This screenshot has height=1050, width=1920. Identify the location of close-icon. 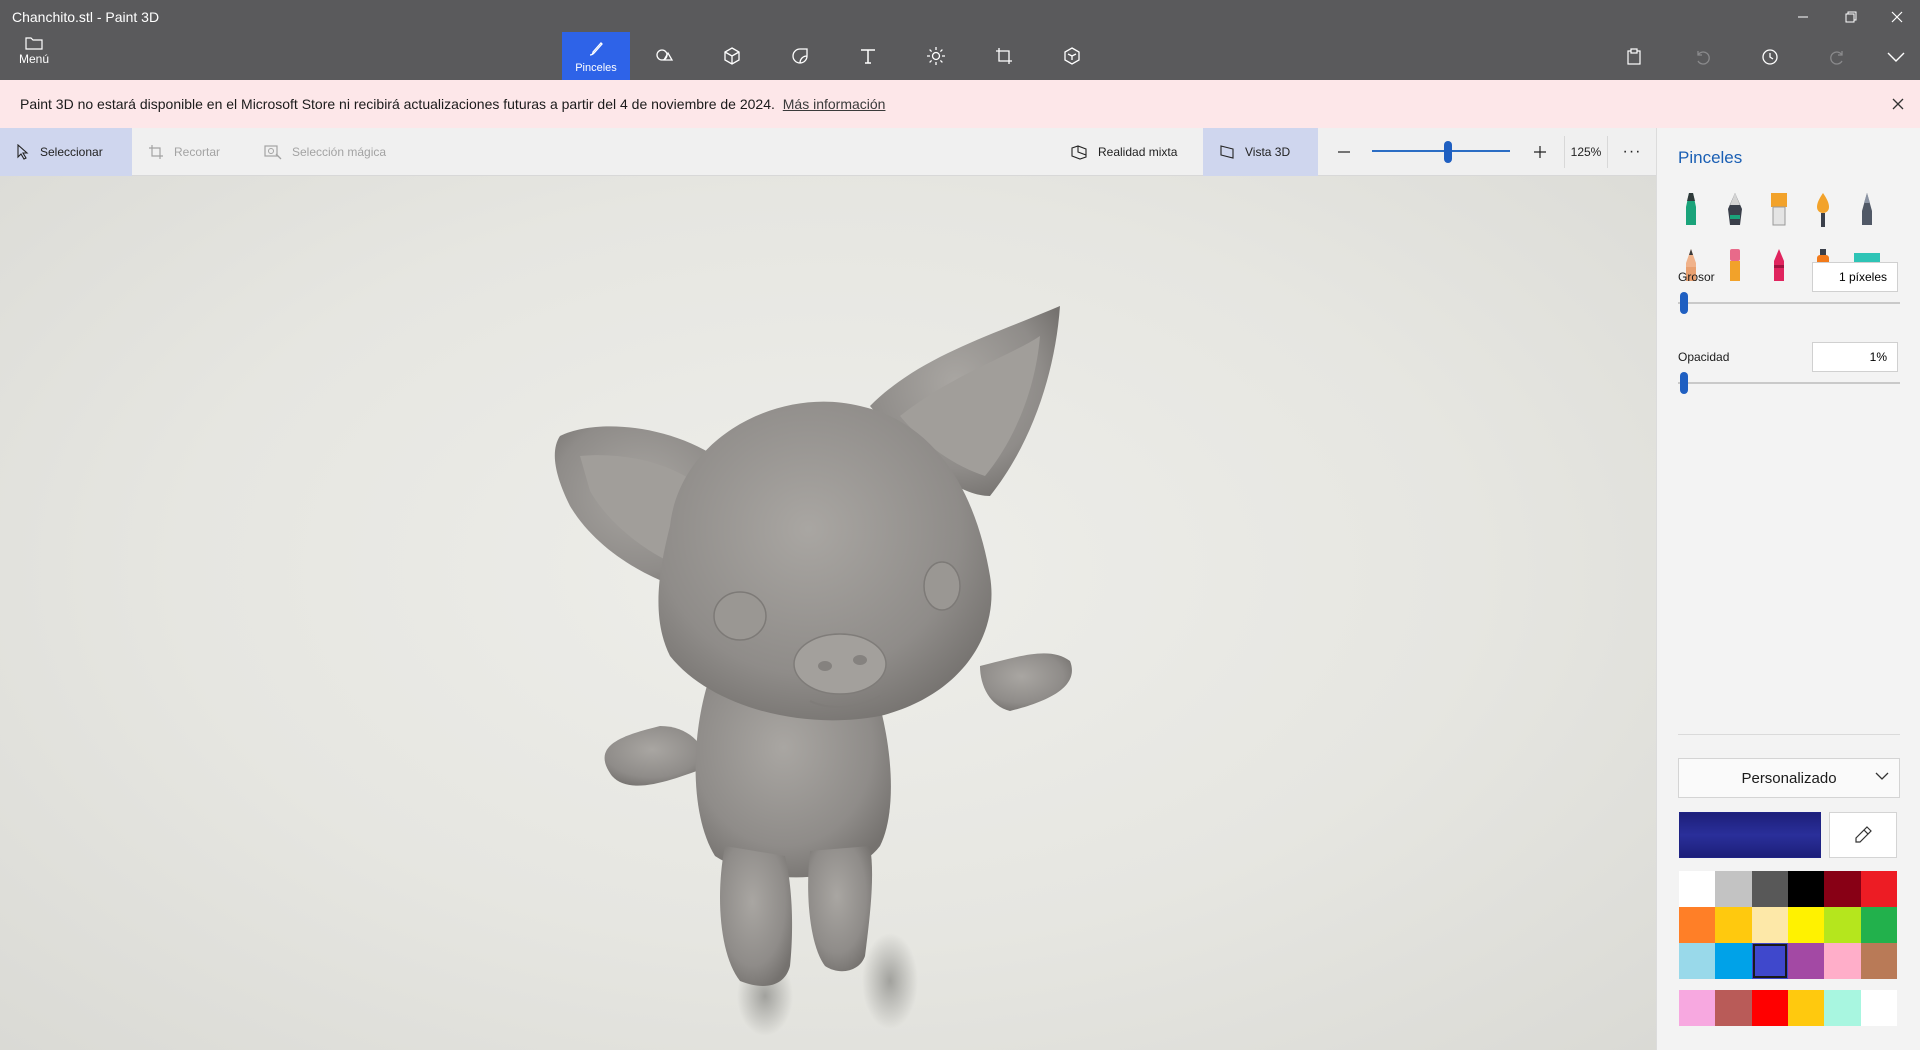
(1897, 17).